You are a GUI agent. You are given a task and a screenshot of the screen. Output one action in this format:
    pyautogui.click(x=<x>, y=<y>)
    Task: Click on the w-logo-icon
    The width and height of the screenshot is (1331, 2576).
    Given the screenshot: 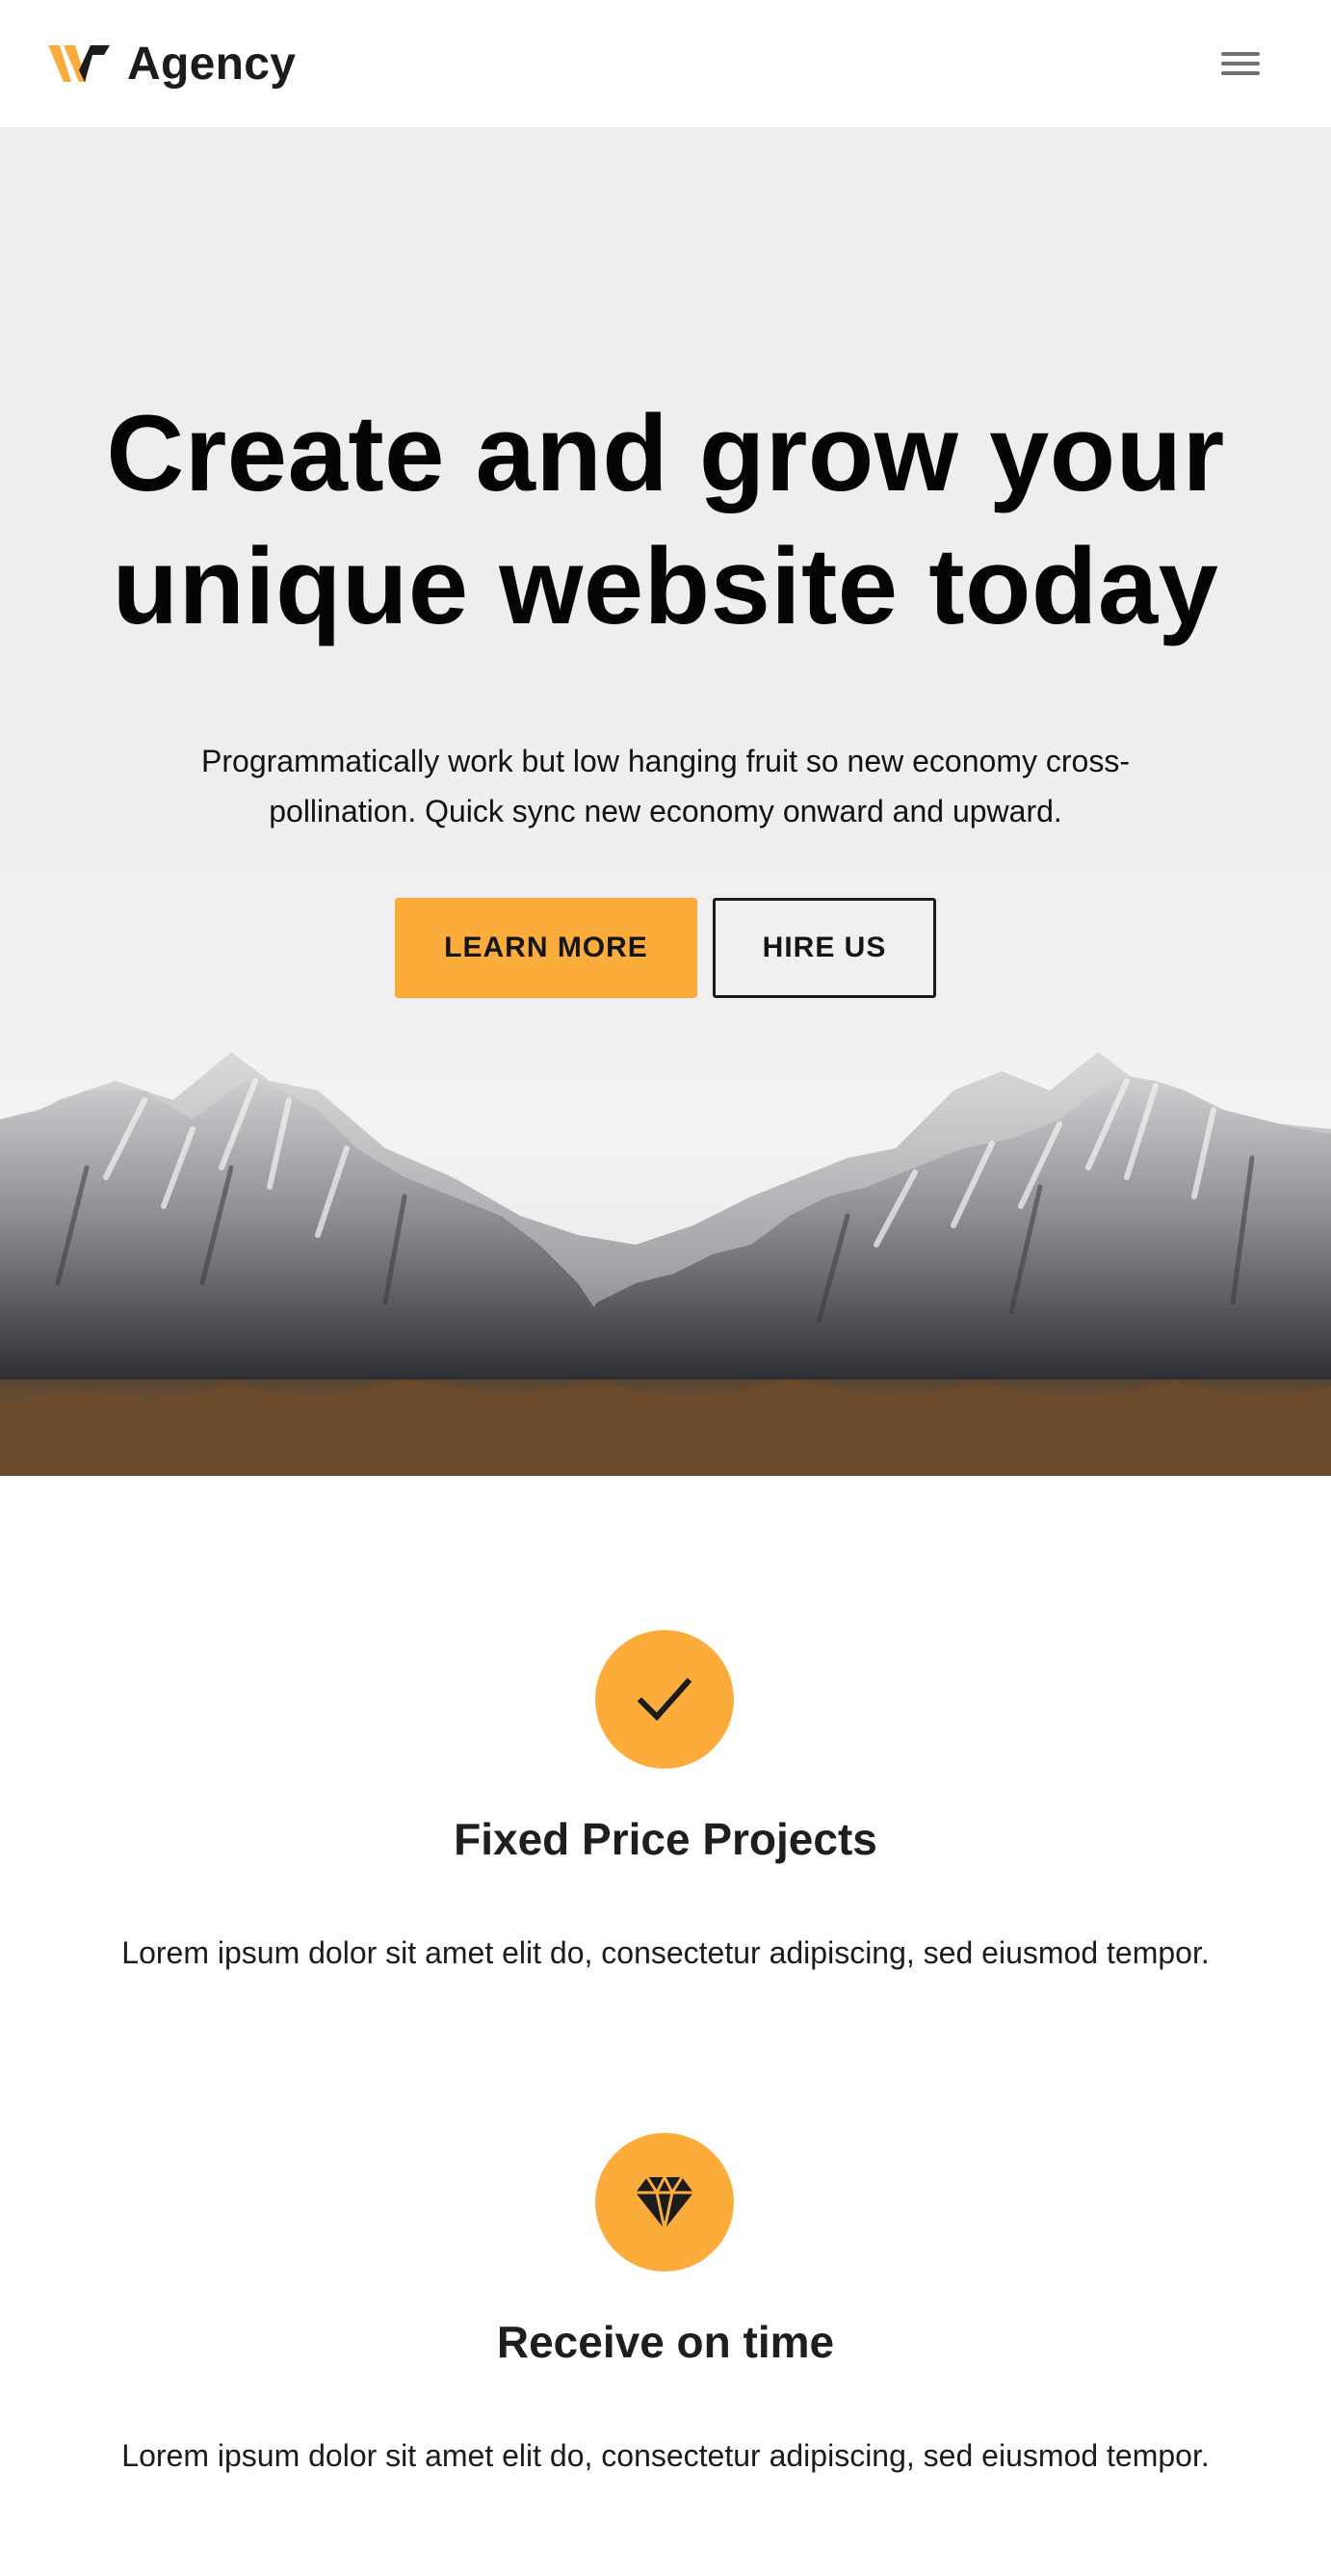 What is the action you would take?
    pyautogui.click(x=79, y=63)
    